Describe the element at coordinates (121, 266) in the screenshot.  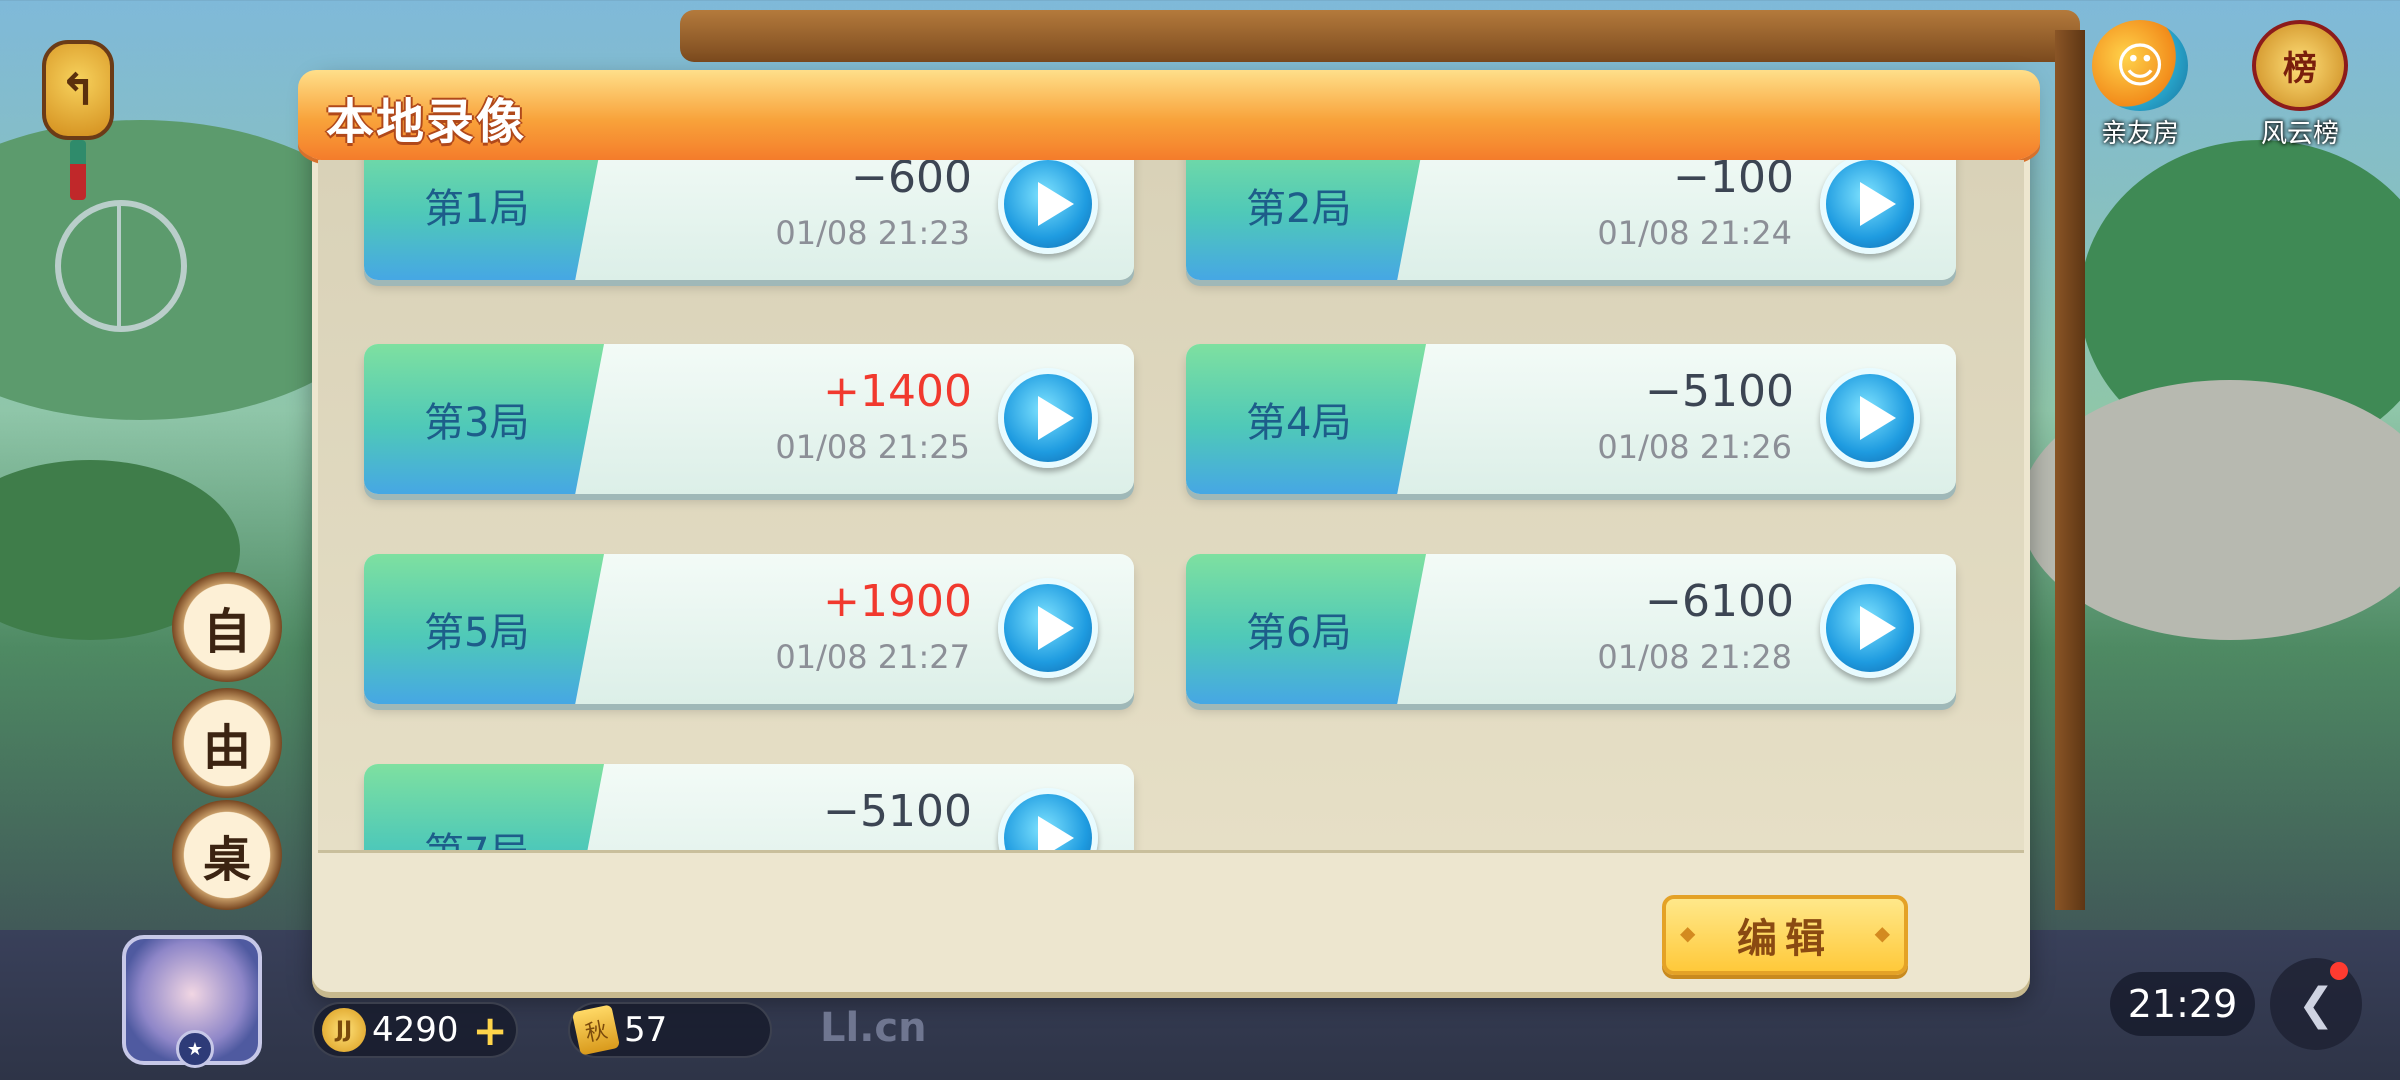
I see `ferris-wheel-decoration` at that location.